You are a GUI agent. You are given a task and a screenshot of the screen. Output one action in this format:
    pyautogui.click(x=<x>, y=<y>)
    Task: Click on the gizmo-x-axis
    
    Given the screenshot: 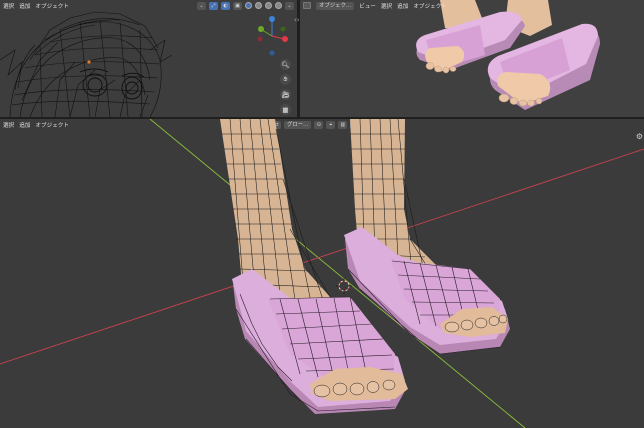 What is the action you would take?
    pyautogui.click(x=285, y=39)
    